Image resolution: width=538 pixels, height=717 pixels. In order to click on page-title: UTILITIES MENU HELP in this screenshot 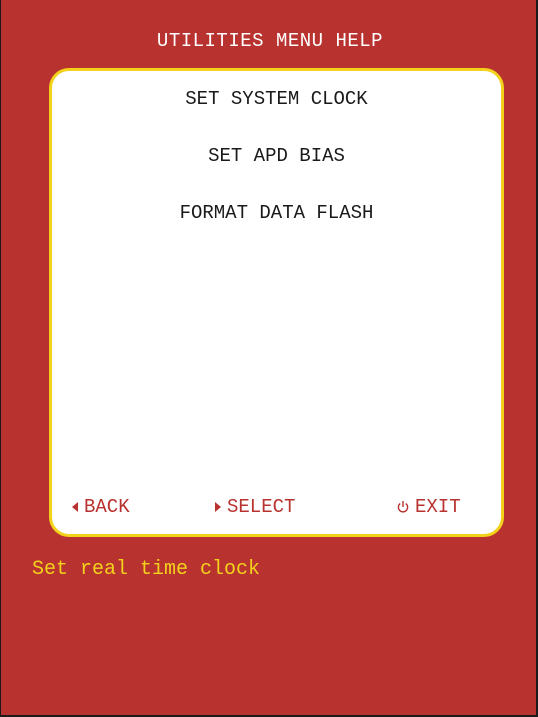, I will do `click(270, 41)`.